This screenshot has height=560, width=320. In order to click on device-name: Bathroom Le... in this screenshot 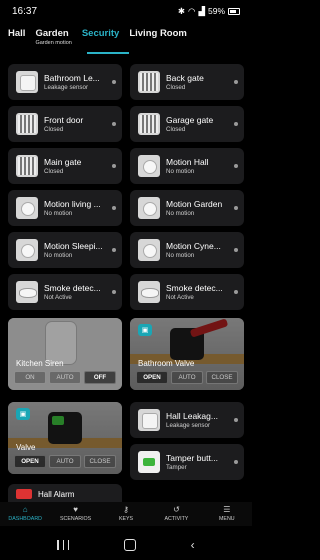, I will do `click(72, 78)`.